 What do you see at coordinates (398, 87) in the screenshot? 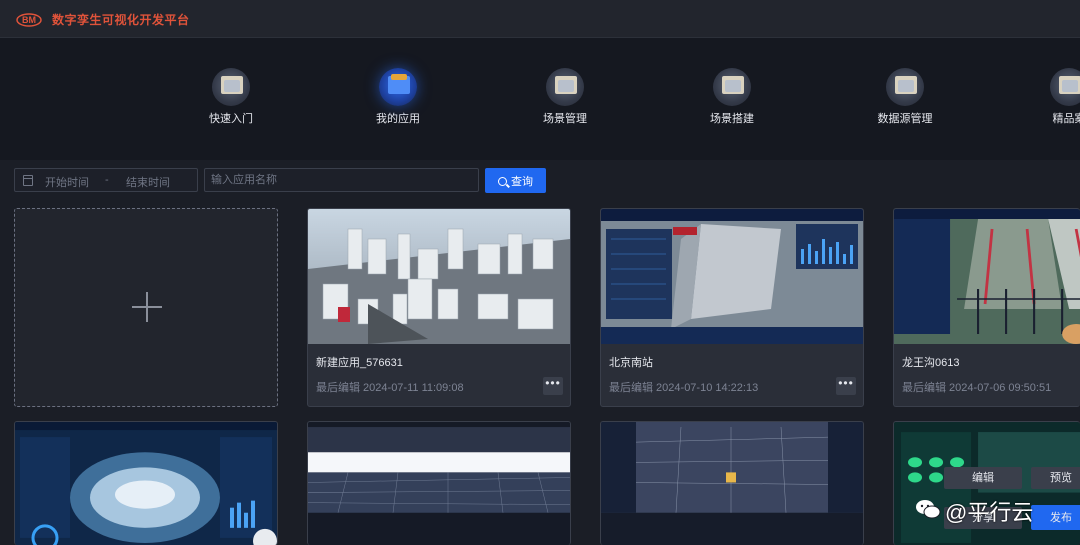
I see `my-apps-icon` at bounding box center [398, 87].